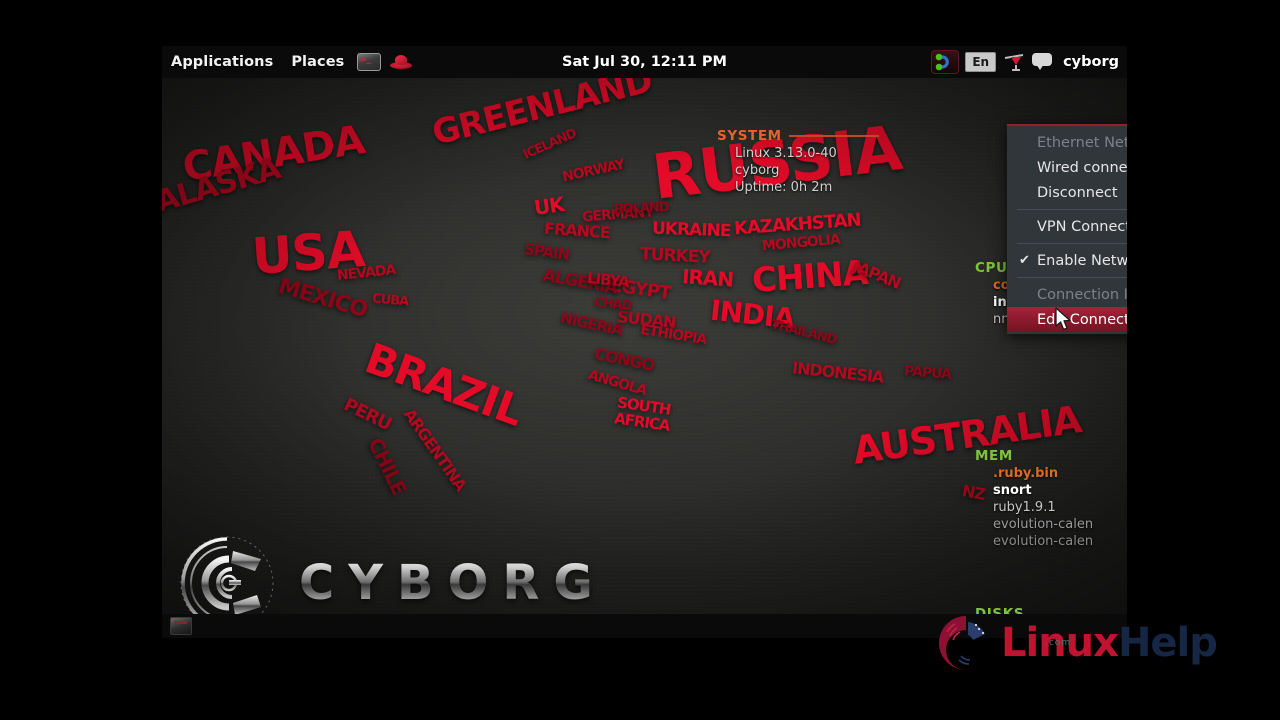 The image size is (1280, 720). I want to click on linuxhelp-wordmark: LinuxHelp, so click(1109, 643).